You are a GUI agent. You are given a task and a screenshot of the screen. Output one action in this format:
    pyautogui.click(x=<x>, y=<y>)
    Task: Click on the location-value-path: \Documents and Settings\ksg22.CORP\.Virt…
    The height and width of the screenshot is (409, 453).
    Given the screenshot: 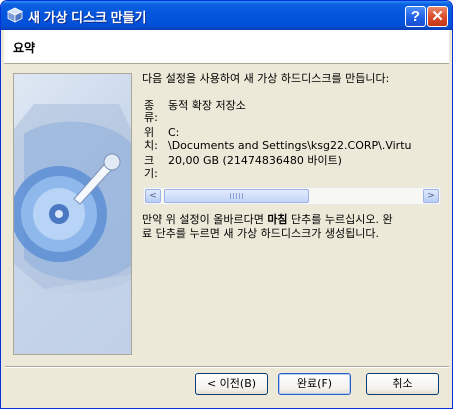 What is the action you would take?
    pyautogui.click(x=290, y=146)
    